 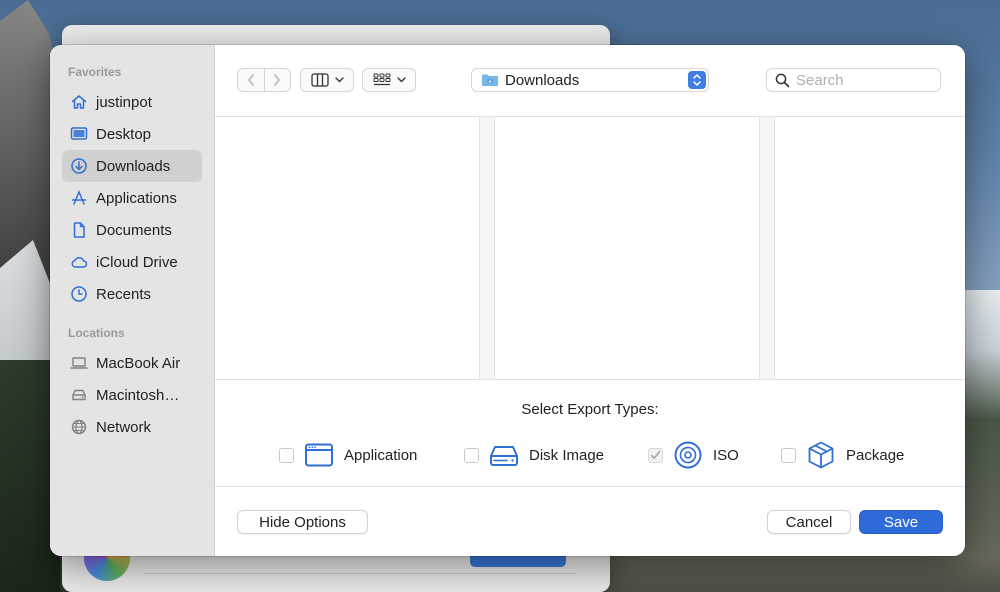 What do you see at coordinates (286, 455) in the screenshot?
I see `application-checkbox` at bounding box center [286, 455].